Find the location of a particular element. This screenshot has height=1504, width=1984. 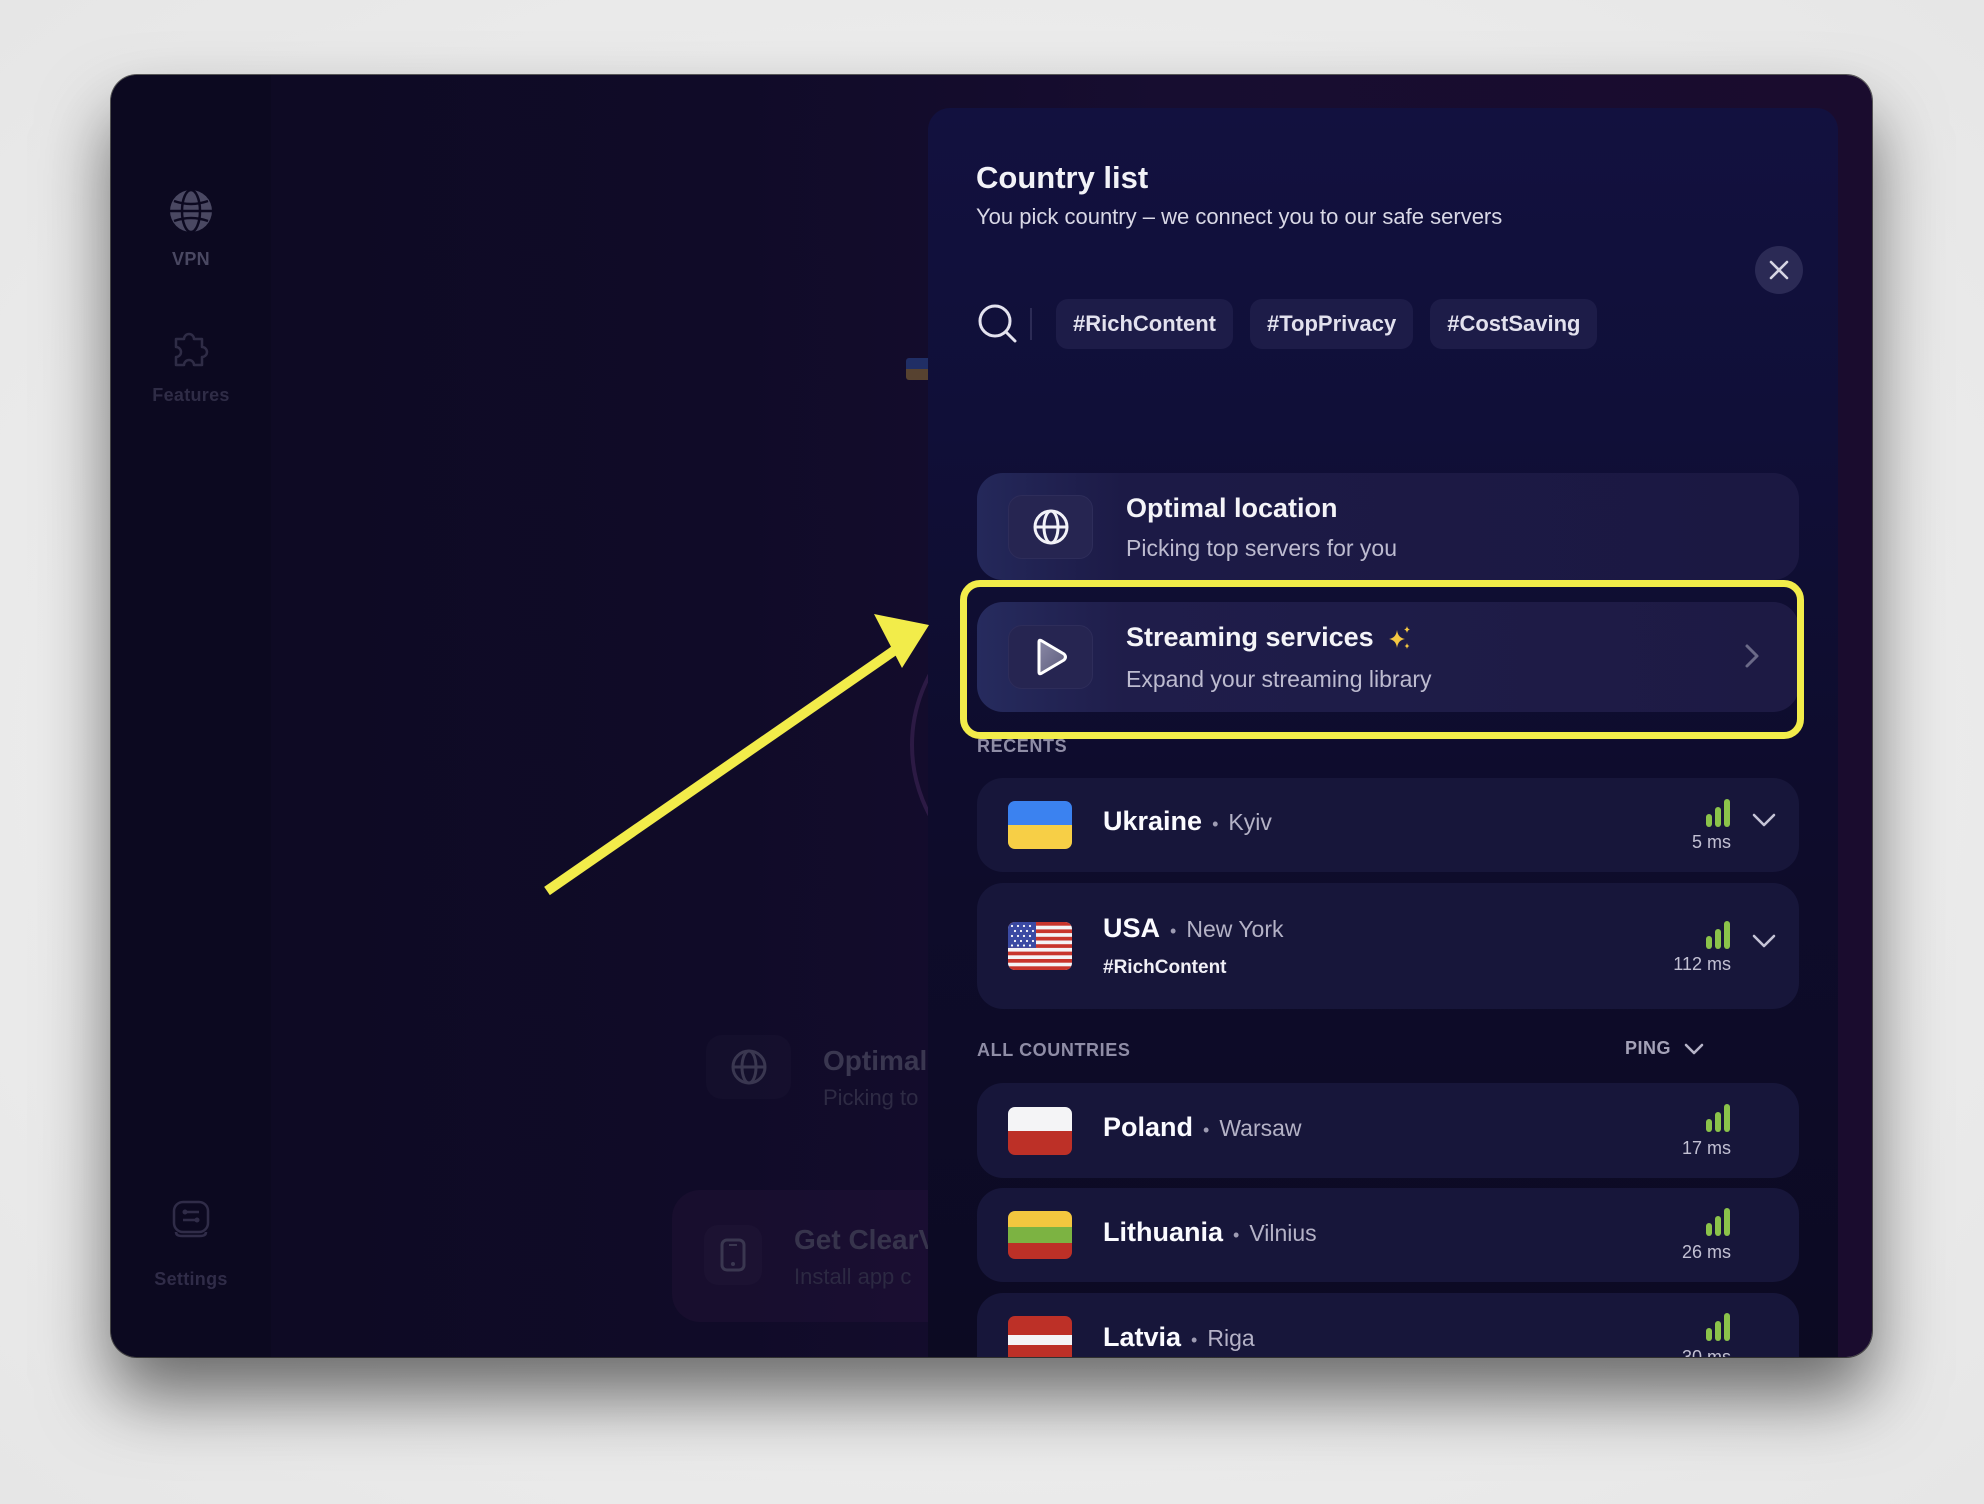

country-name: Lithuania is located at coordinates (1163, 1232).